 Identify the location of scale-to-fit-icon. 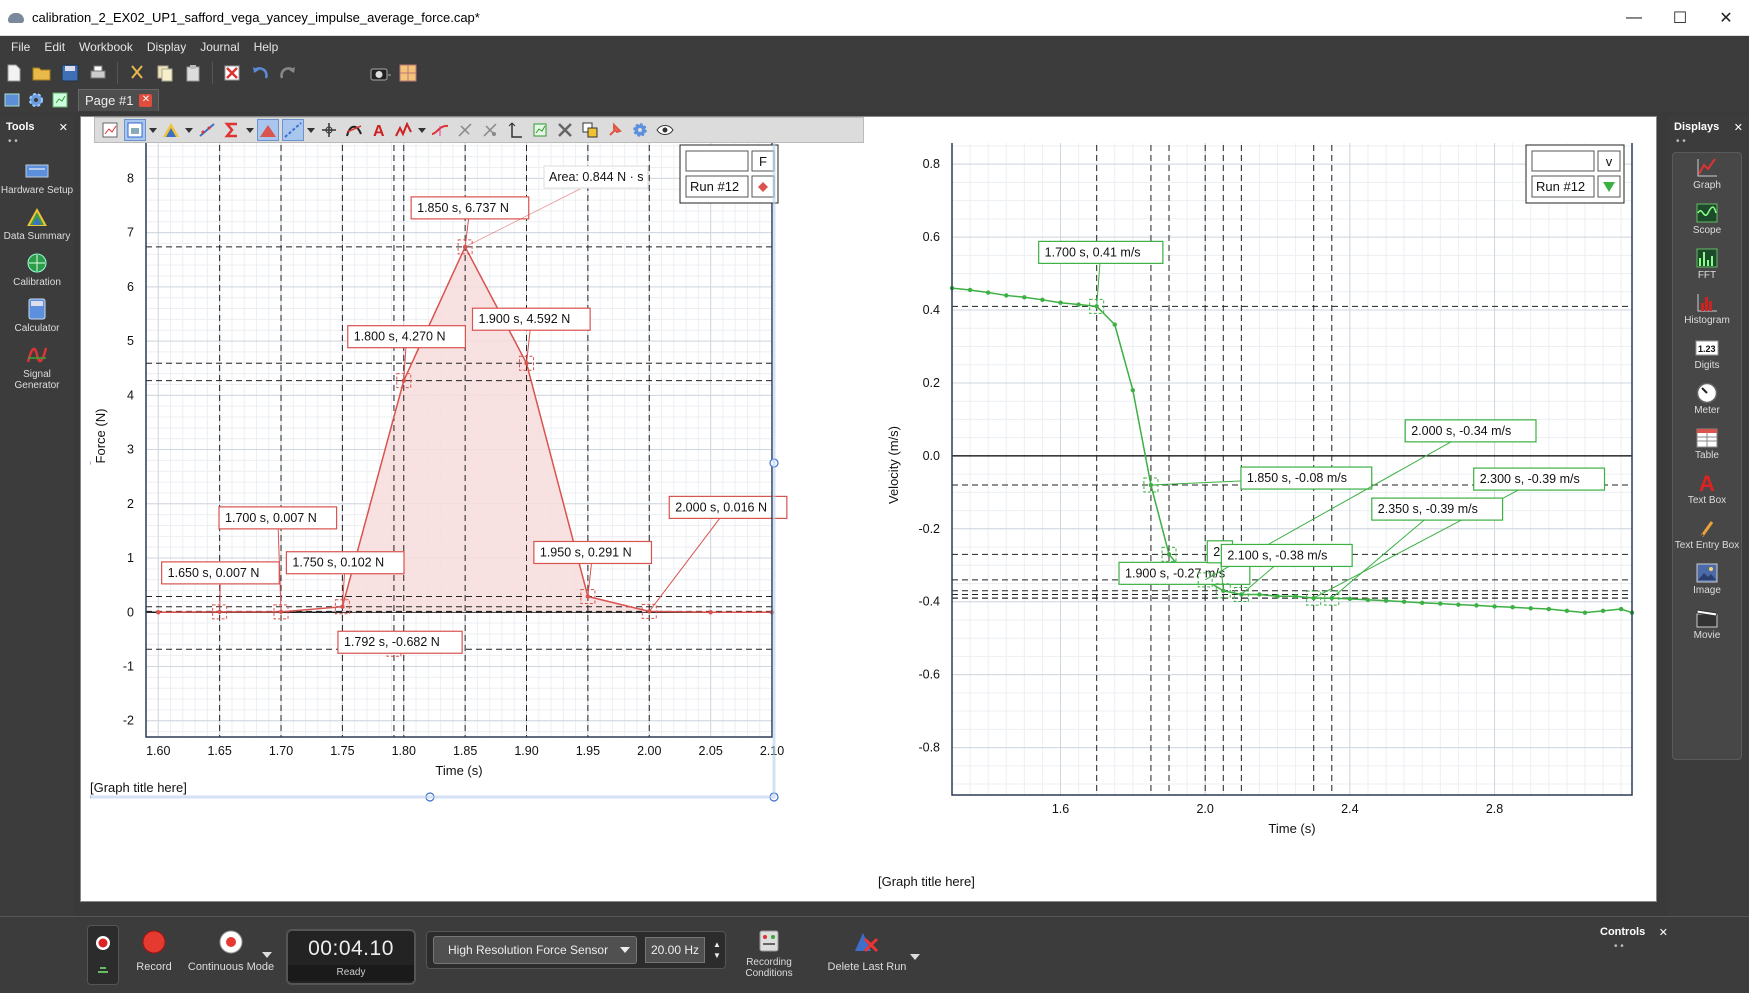
(110, 130).